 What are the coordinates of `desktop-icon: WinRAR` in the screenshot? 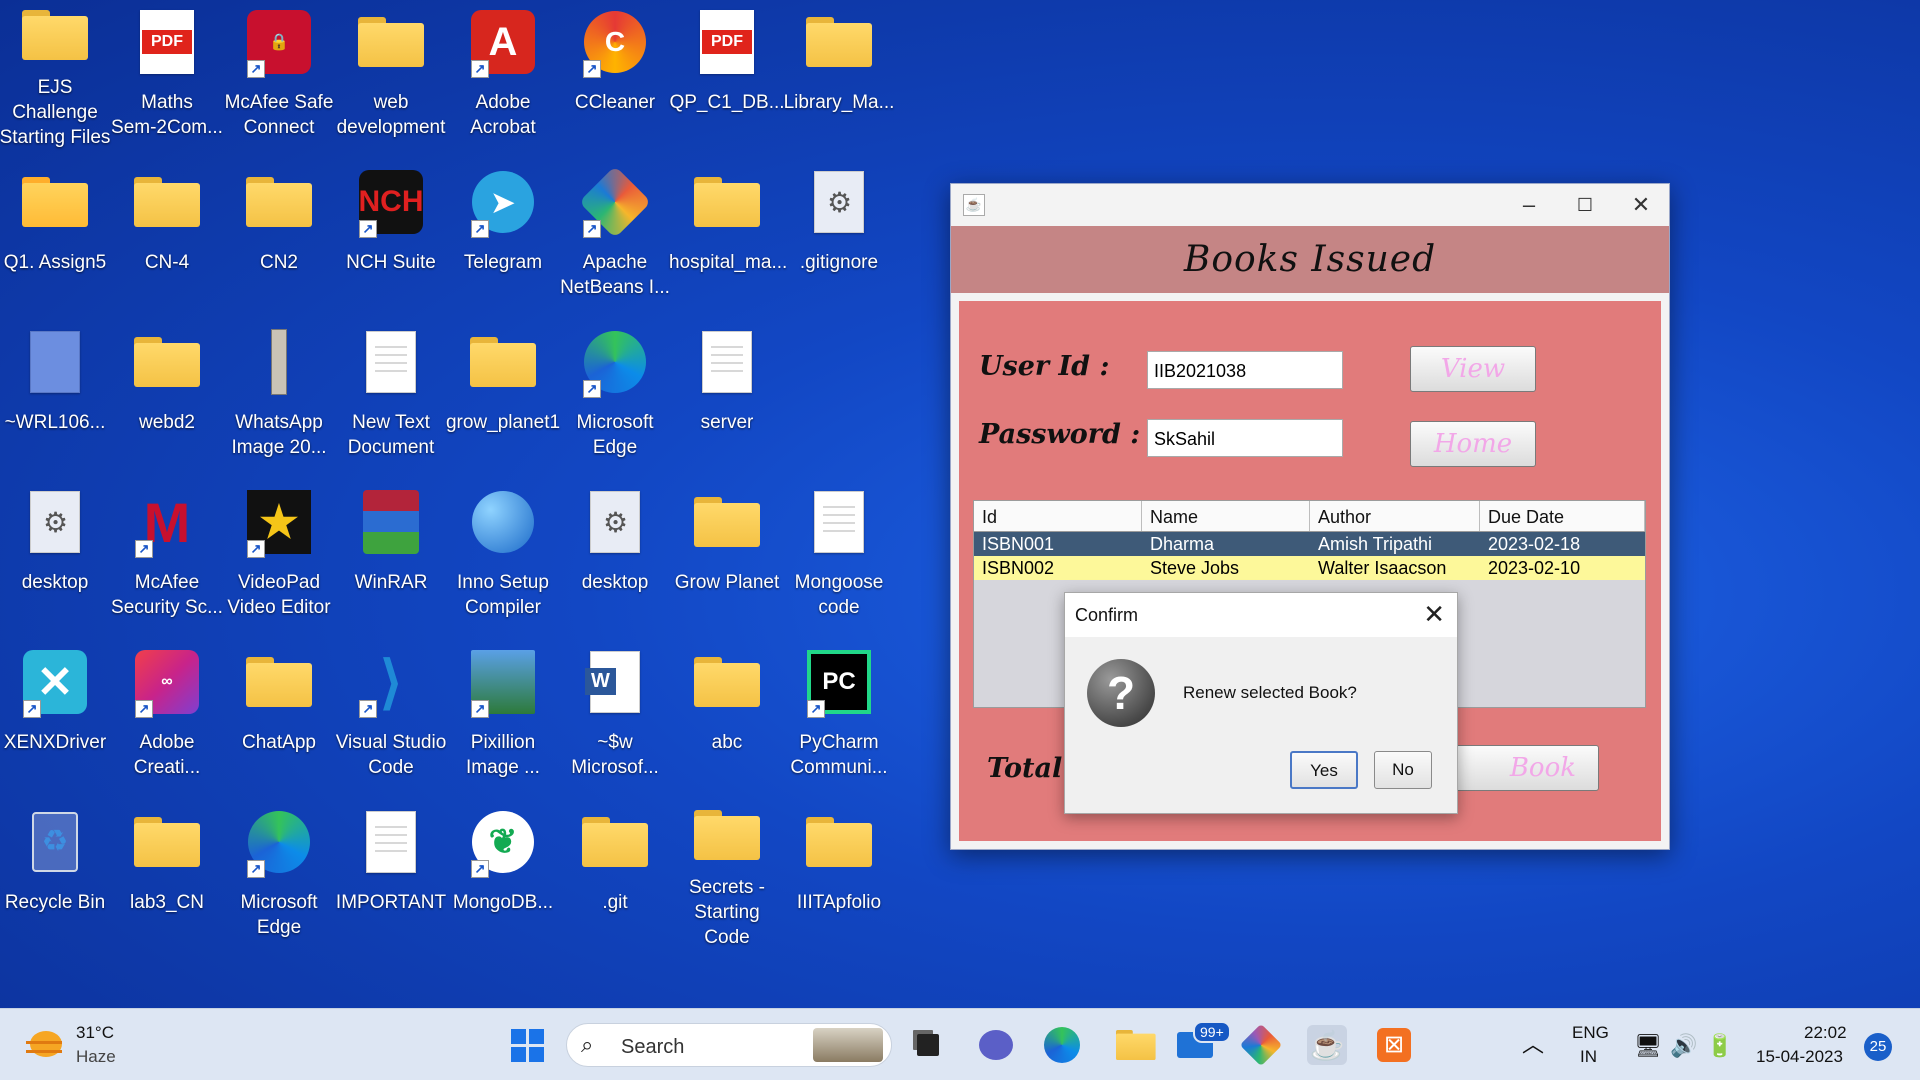 It's located at (391, 555).